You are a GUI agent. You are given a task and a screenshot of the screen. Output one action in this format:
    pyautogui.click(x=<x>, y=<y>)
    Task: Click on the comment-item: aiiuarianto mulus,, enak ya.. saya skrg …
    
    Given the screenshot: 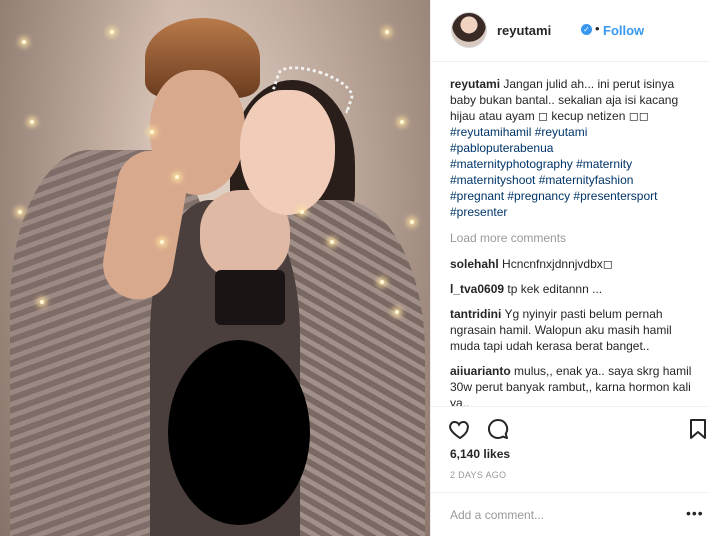 What is the action you would take?
    pyautogui.click(x=575, y=384)
    